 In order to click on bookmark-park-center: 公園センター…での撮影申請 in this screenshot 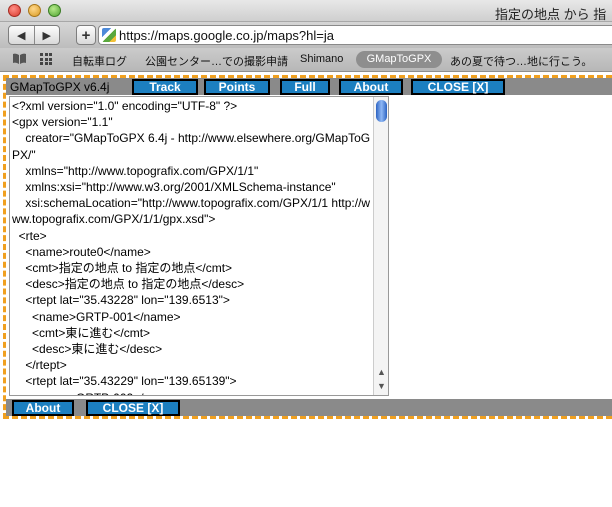, I will do `click(216, 61)`.